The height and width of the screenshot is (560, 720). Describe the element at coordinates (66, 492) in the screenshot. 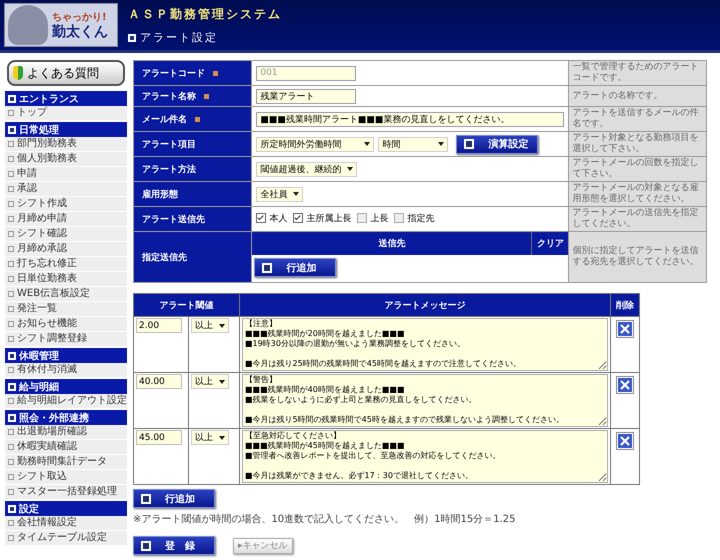

I see `sidebar-item: マスター一括登録処理` at that location.